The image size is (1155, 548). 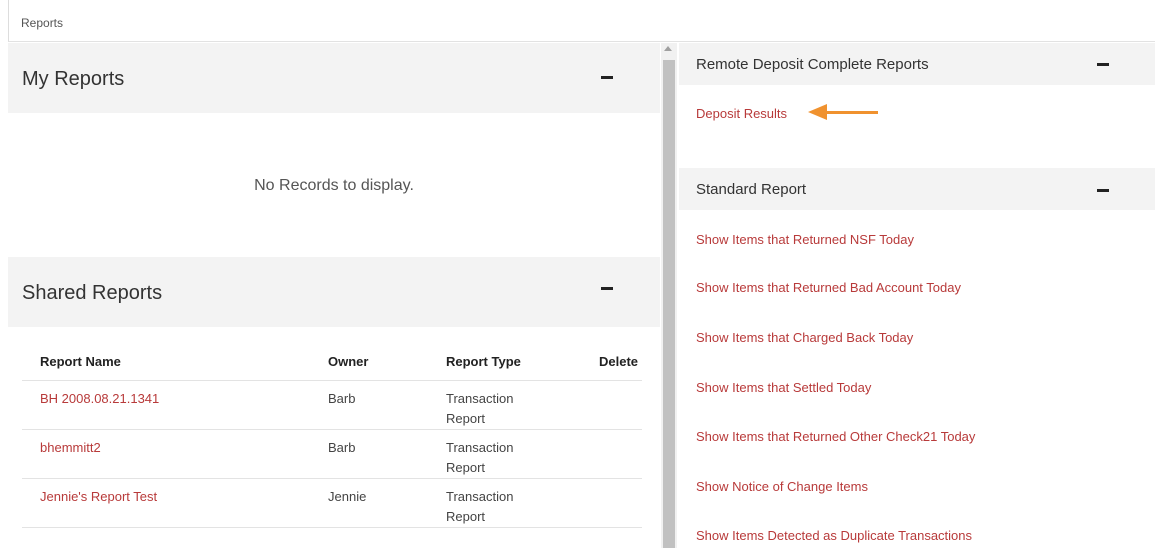 I want to click on remote-deposit-header: Remote Deposit Complete Reports, so click(x=917, y=64).